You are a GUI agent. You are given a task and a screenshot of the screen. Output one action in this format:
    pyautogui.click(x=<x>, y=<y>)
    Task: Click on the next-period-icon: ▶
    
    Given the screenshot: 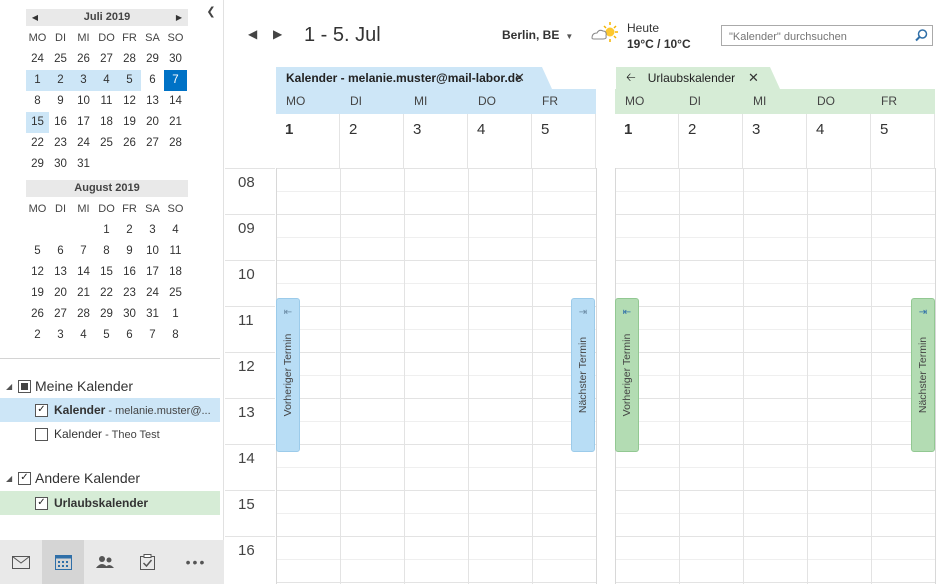 What is the action you would take?
    pyautogui.click(x=277, y=34)
    